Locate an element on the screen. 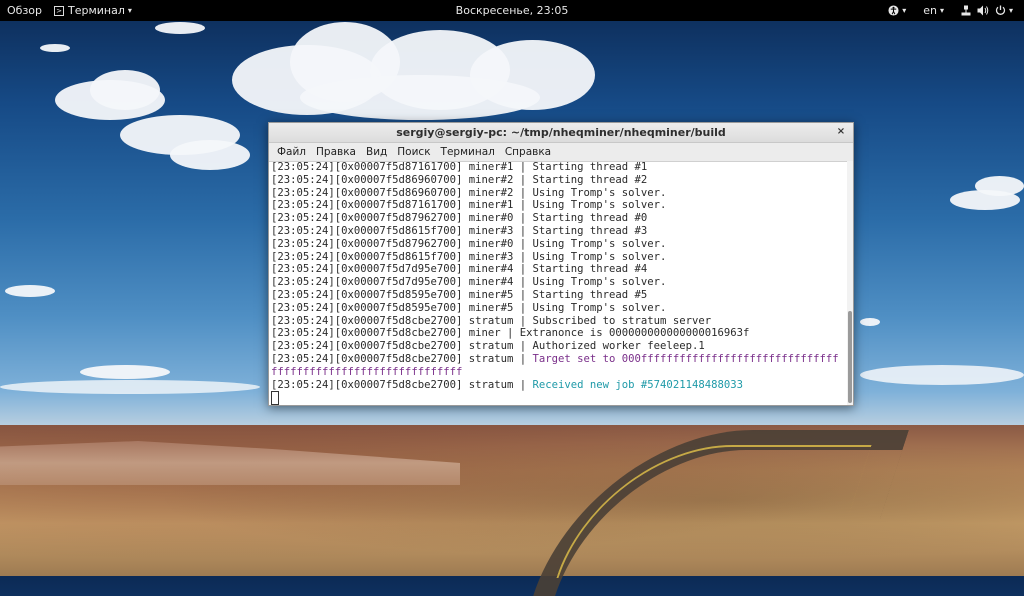 This screenshot has height=596, width=1024. network-wired-icon is located at coordinates (966, 10).